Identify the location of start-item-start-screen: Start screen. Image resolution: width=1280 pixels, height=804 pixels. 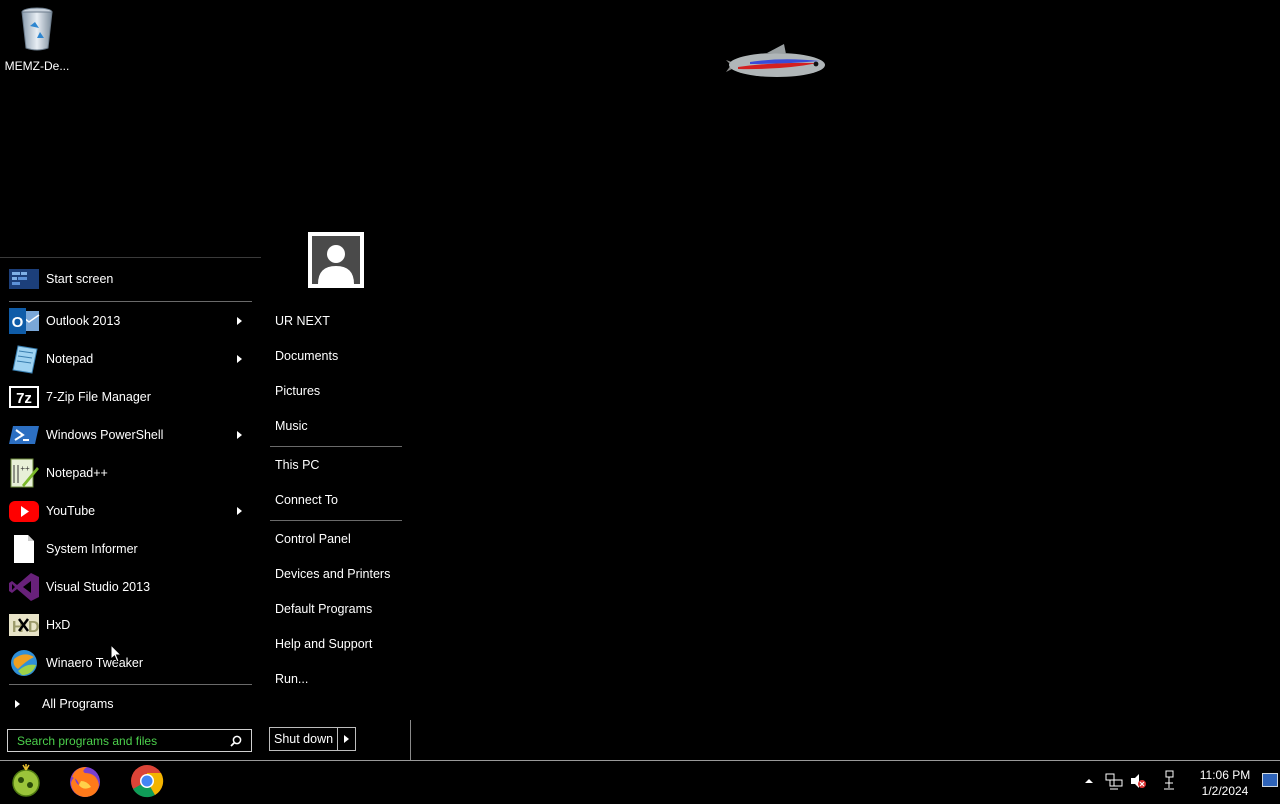
(126, 279).